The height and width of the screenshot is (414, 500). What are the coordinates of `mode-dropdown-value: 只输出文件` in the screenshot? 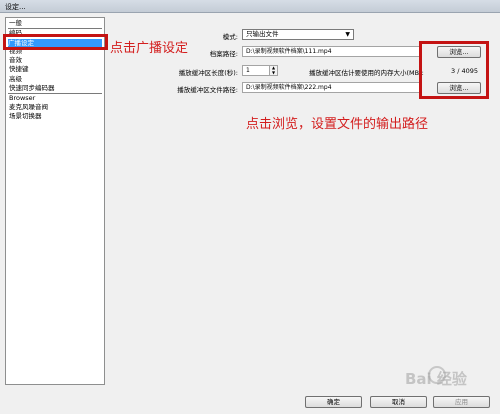 It's located at (262, 34).